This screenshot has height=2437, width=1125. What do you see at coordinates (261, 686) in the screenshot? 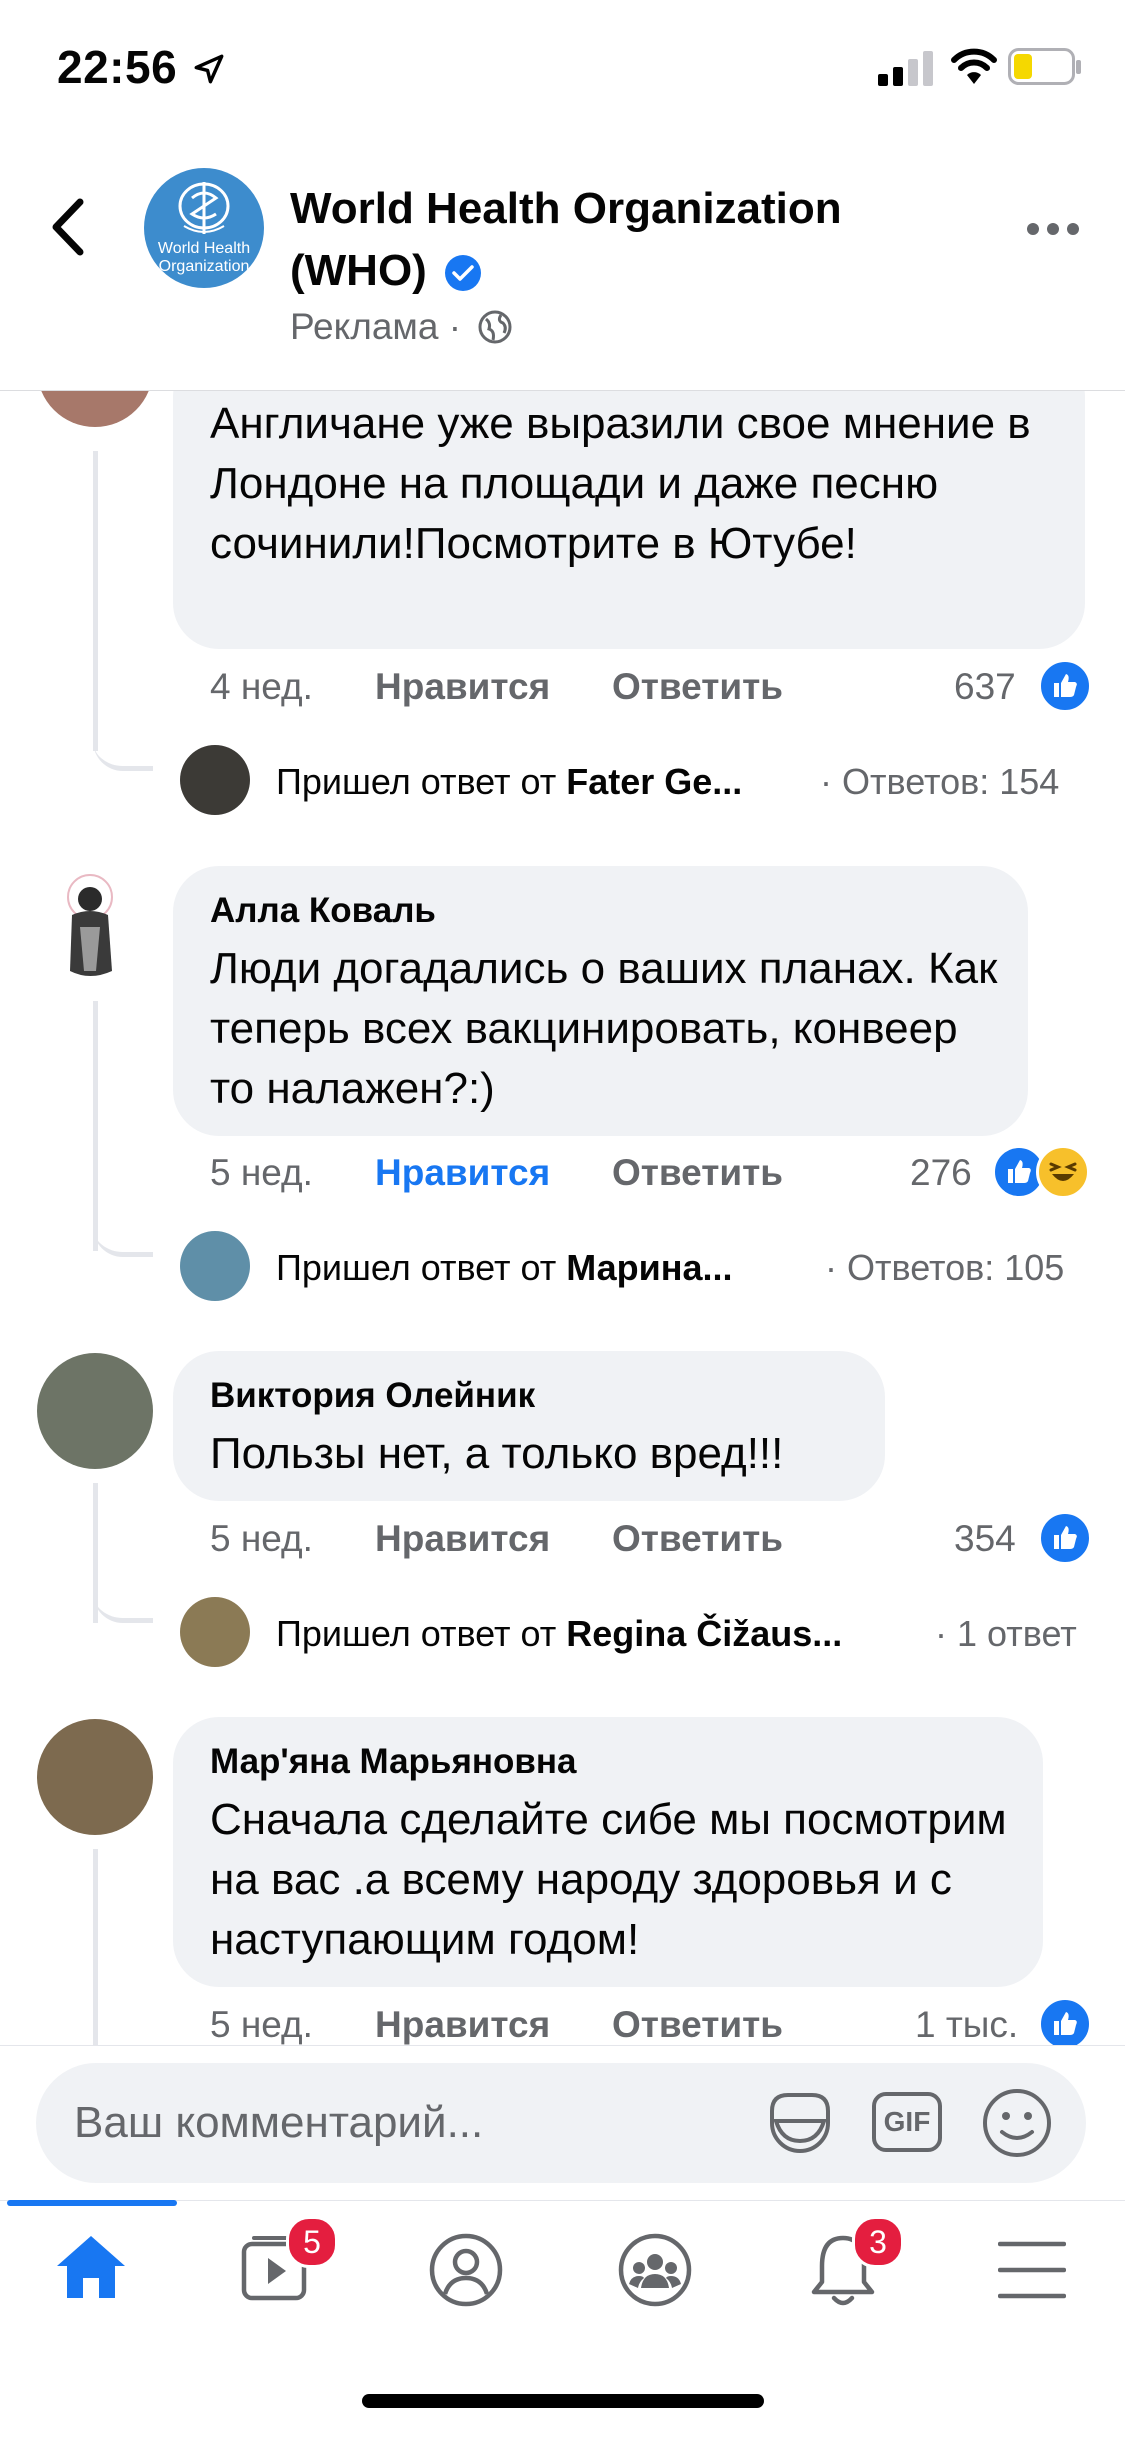
I see `comment-time: 4 нед.` at bounding box center [261, 686].